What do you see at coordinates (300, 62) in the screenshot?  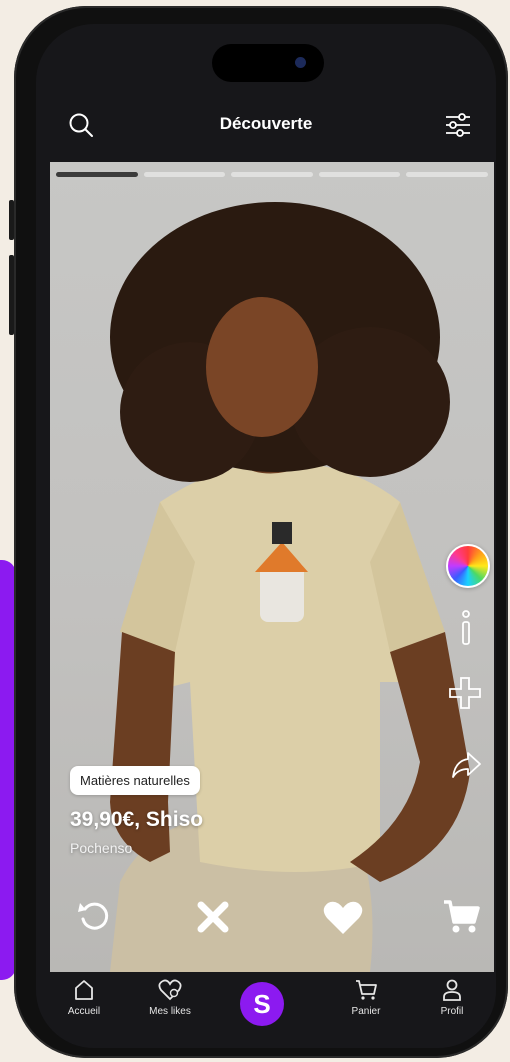 I see `camera-dot` at bounding box center [300, 62].